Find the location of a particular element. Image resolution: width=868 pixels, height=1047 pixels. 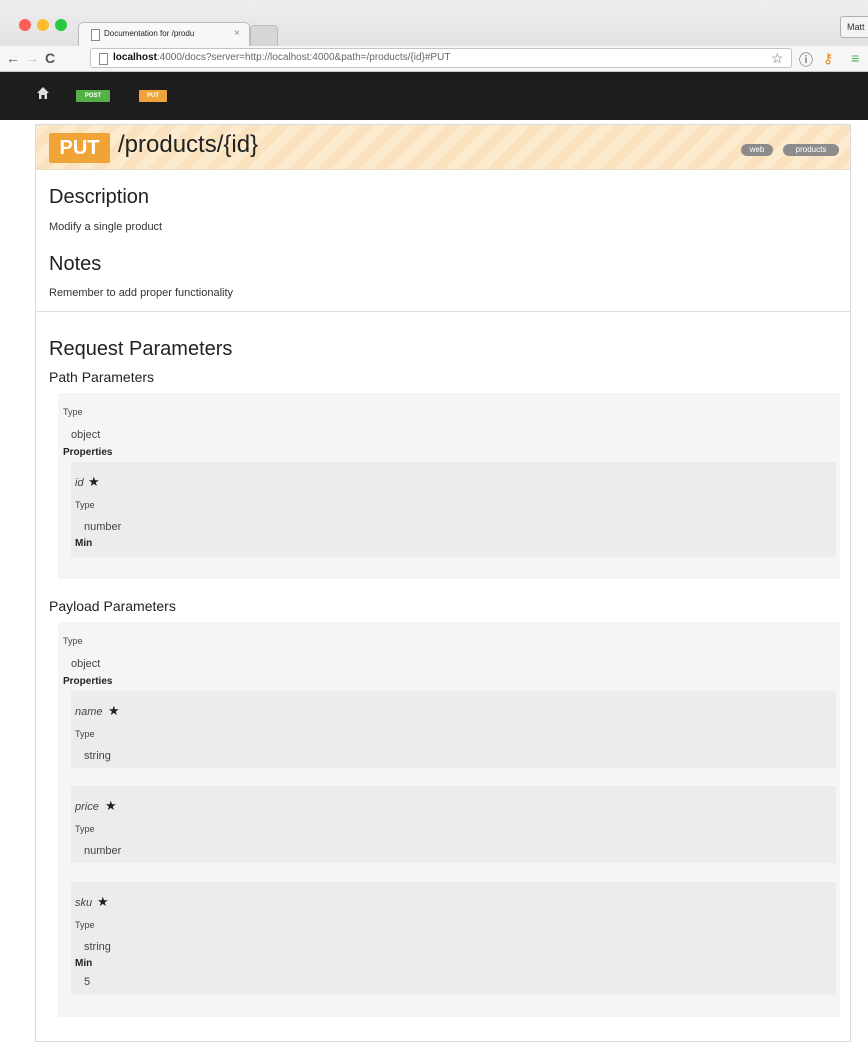

new-tab-button is located at coordinates (264, 35).